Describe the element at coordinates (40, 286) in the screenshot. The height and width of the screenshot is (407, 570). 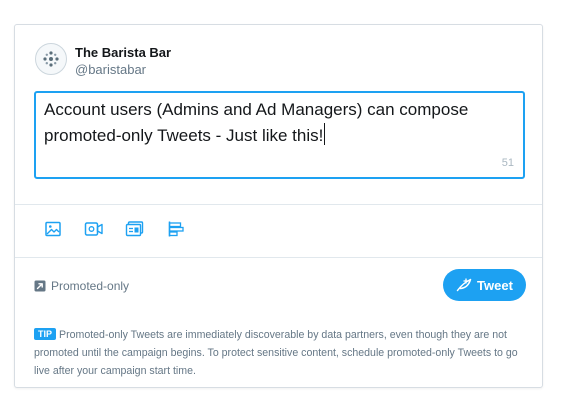
I see `promoted-arrow-icon` at that location.